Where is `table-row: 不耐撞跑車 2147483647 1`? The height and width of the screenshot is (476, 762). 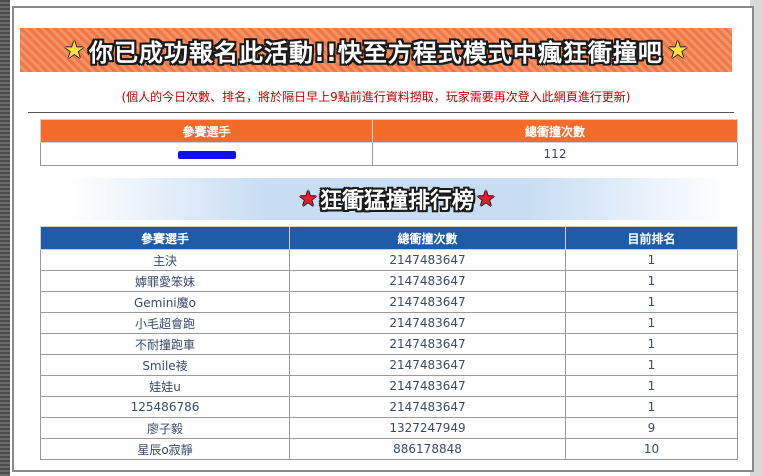 table-row: 不耐撞跑車 2147483647 1 is located at coordinates (389, 344).